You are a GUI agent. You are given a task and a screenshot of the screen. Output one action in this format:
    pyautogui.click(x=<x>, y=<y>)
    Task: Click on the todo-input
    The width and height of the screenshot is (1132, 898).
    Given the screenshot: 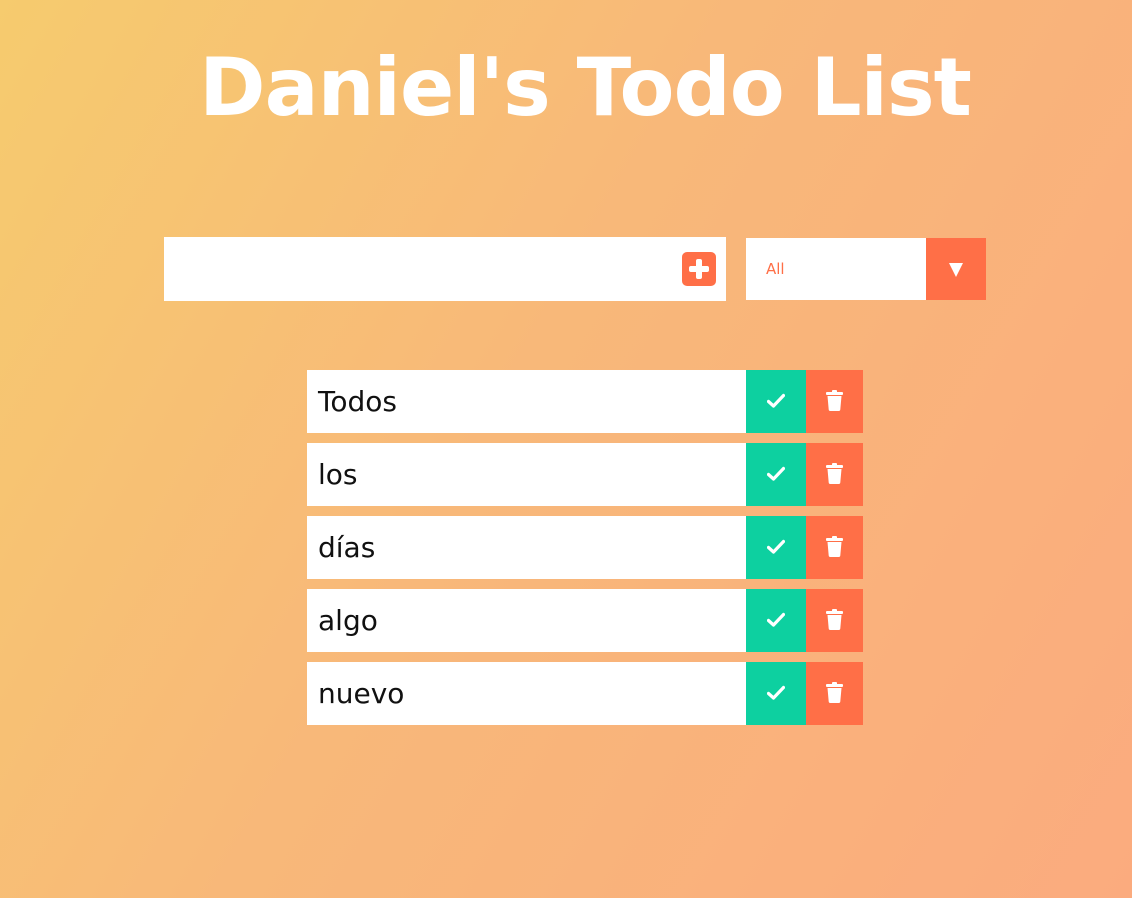 What is the action you would take?
    pyautogui.click(x=414, y=269)
    